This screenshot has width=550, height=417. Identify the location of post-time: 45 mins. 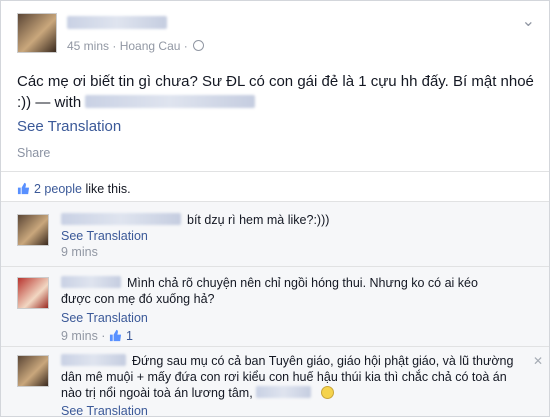
(88, 46).